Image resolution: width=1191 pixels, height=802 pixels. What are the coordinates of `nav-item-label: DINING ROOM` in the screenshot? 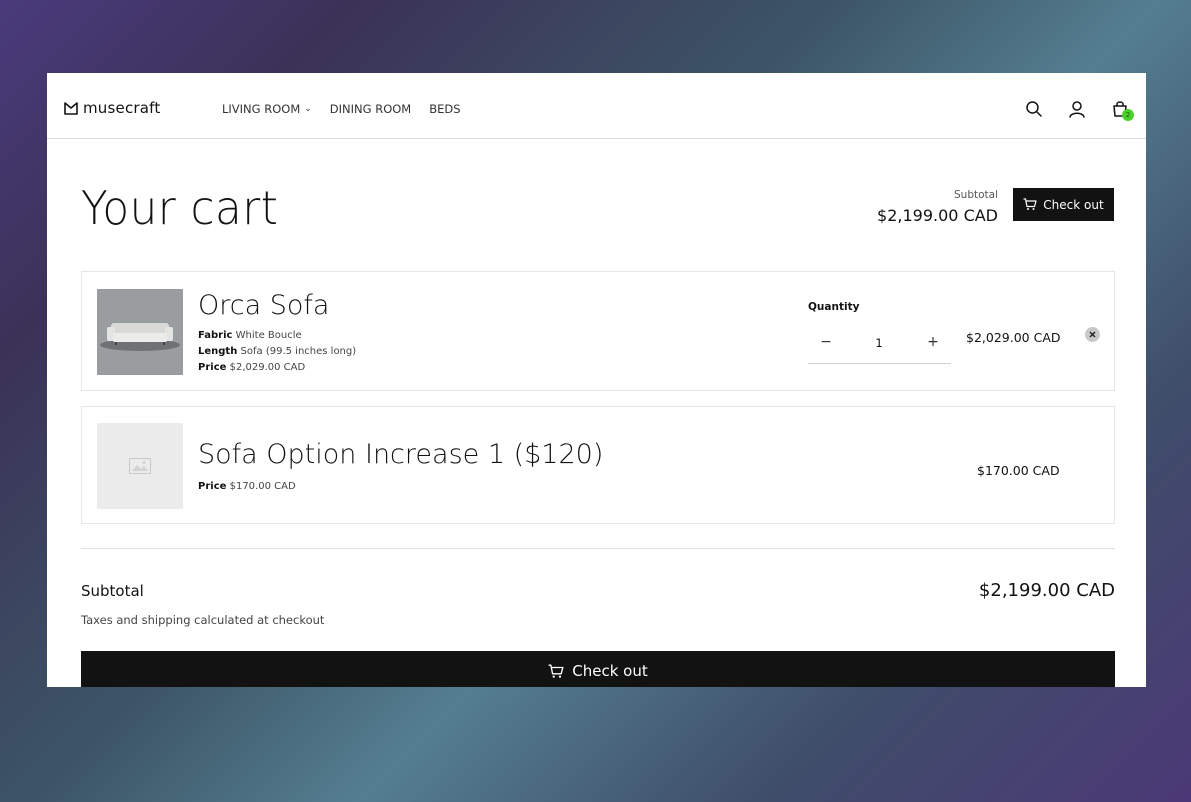 It's located at (370, 109).